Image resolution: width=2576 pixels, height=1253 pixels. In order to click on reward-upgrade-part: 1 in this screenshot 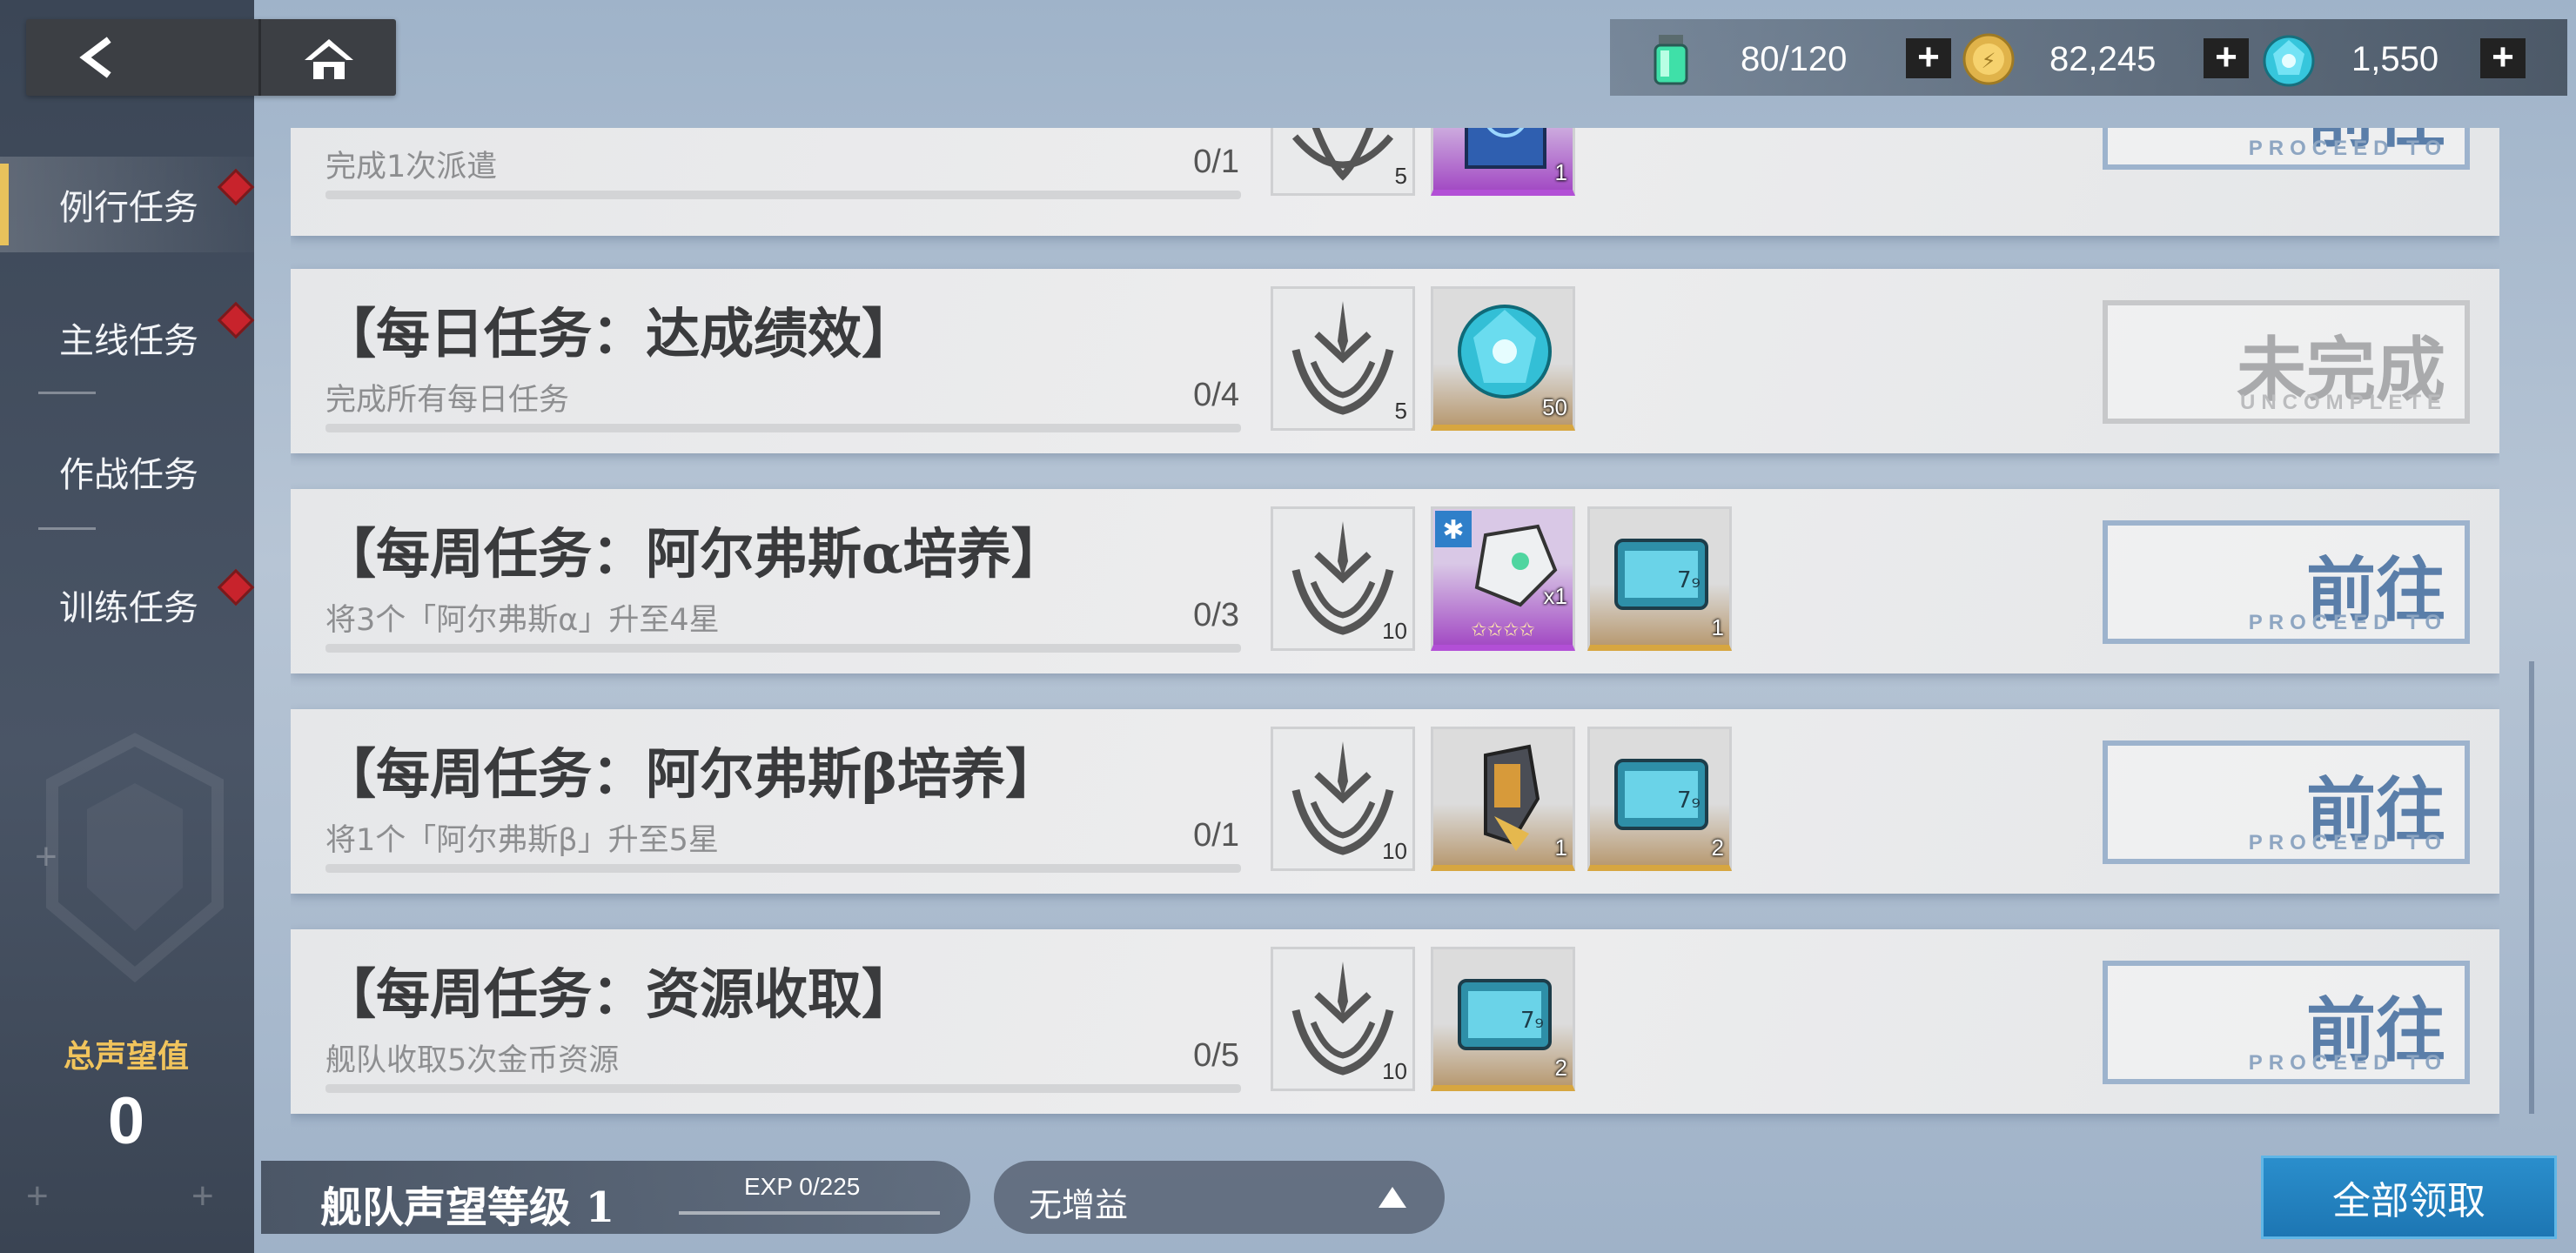, I will do `click(1503, 799)`.